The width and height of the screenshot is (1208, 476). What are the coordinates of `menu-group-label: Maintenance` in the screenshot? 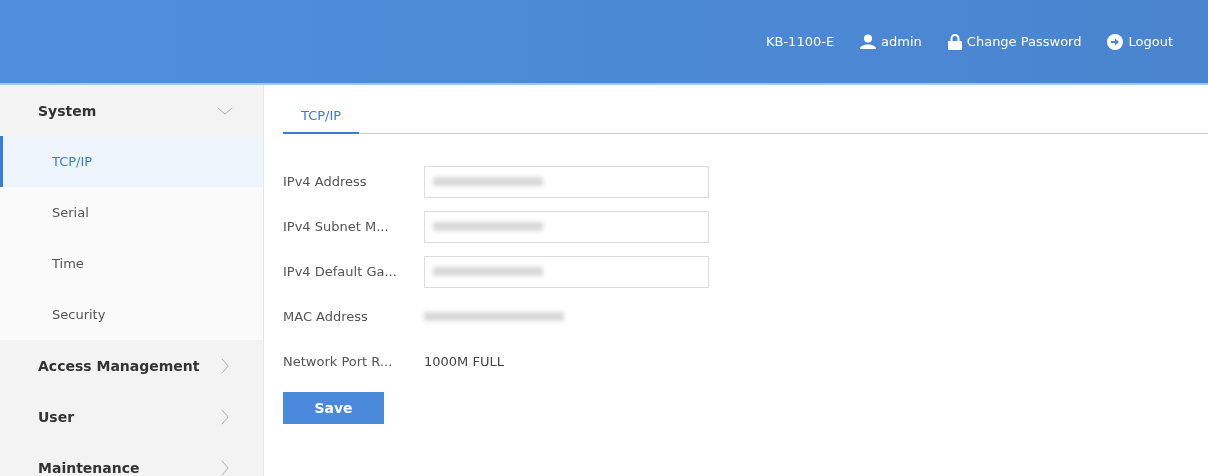 It's located at (89, 467).